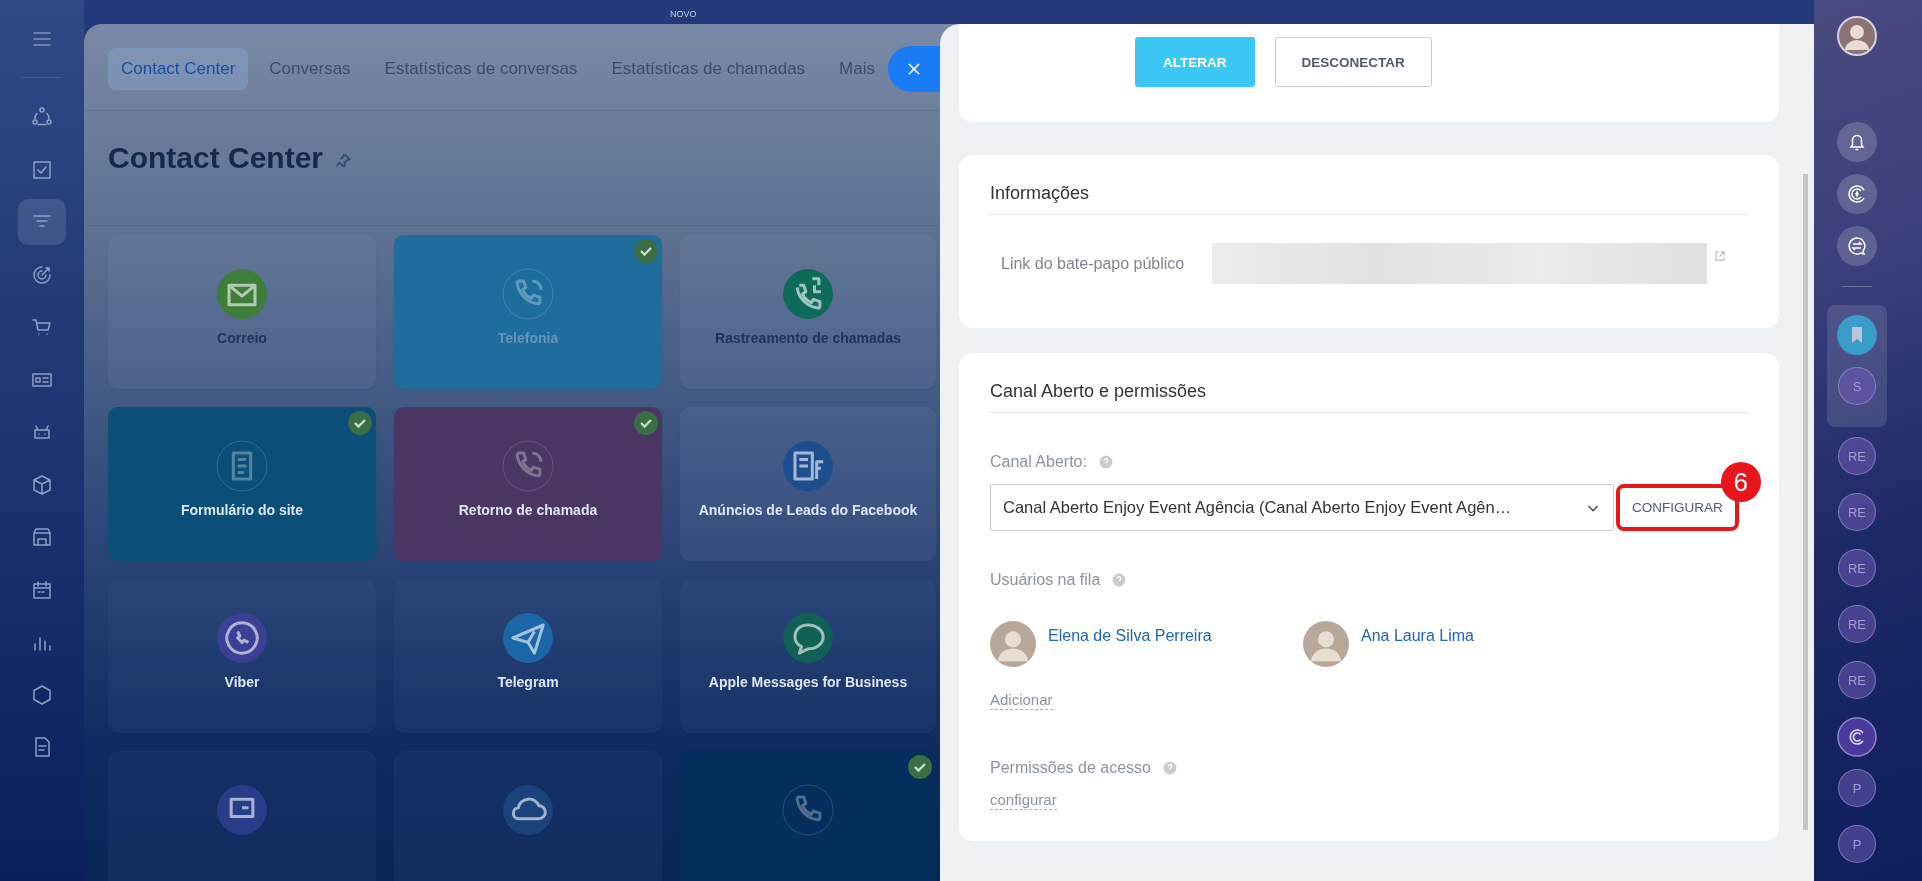 Image resolution: width=1922 pixels, height=881 pixels. I want to click on nav-item-selected, so click(42, 222).